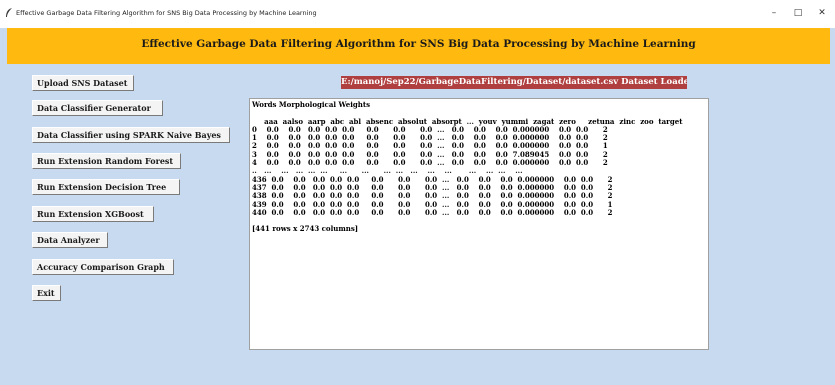  What do you see at coordinates (798, 13) in the screenshot?
I see `maximize-button: □` at bounding box center [798, 13].